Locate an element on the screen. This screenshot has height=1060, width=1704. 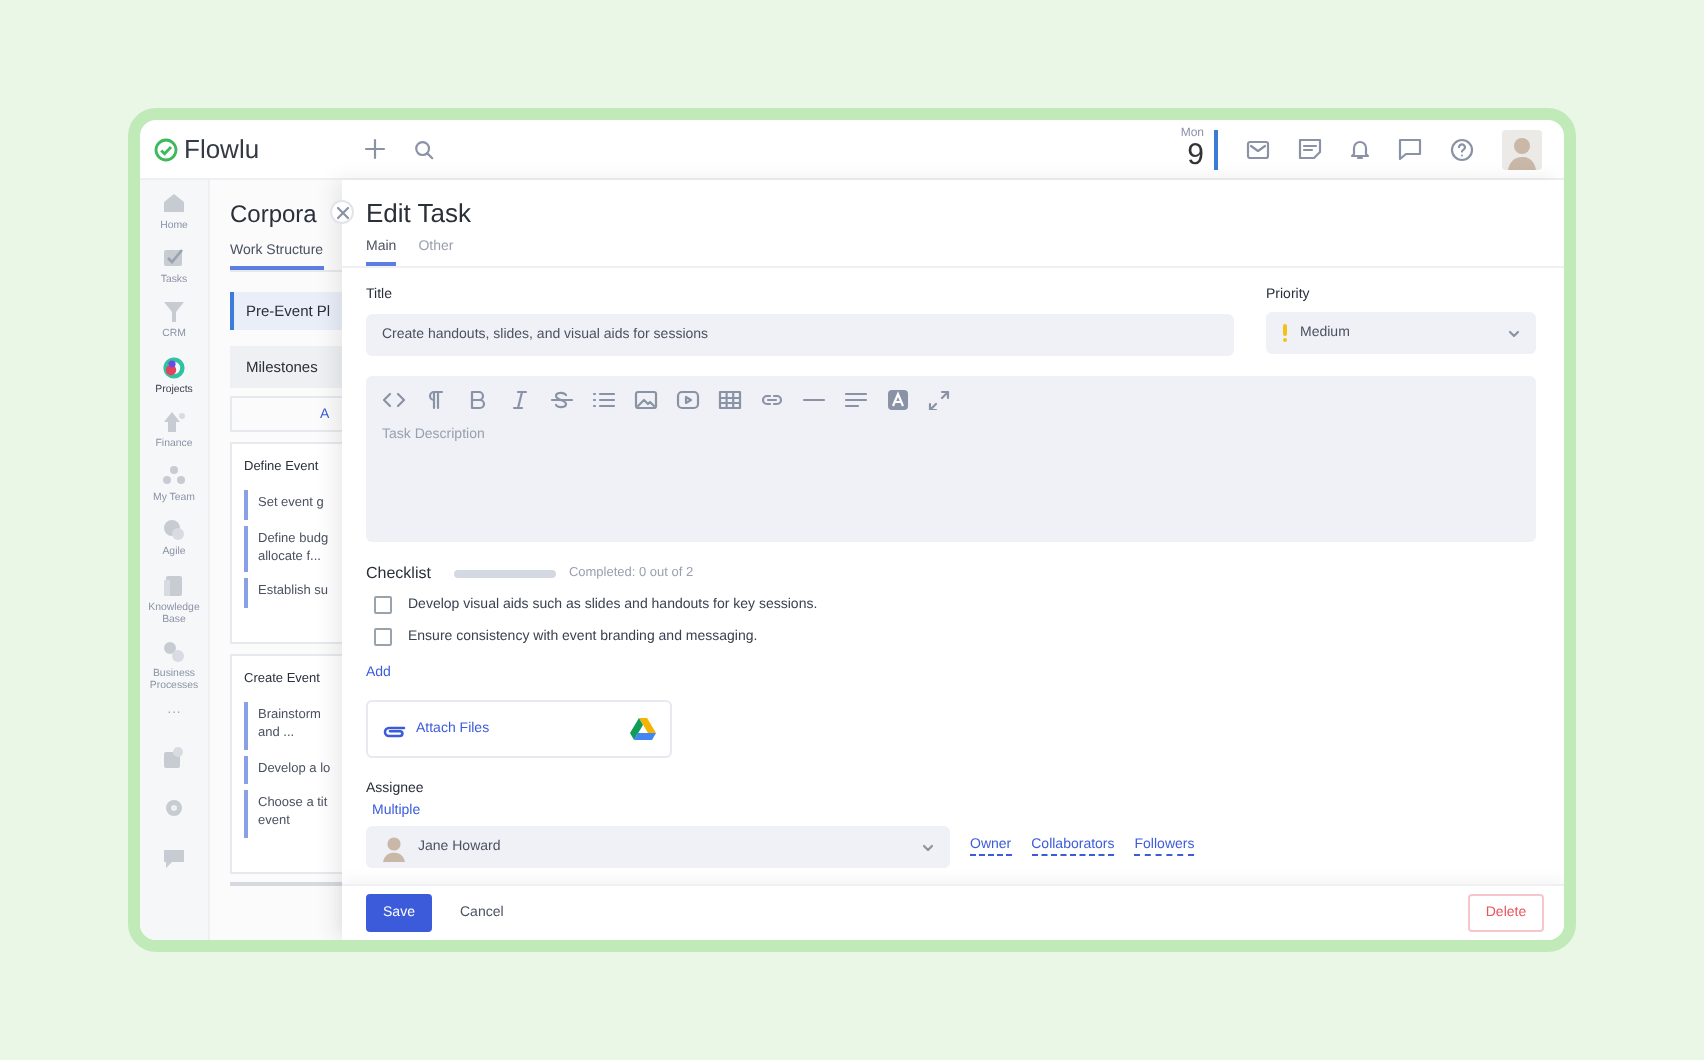
plus-icon is located at coordinates (374, 149).